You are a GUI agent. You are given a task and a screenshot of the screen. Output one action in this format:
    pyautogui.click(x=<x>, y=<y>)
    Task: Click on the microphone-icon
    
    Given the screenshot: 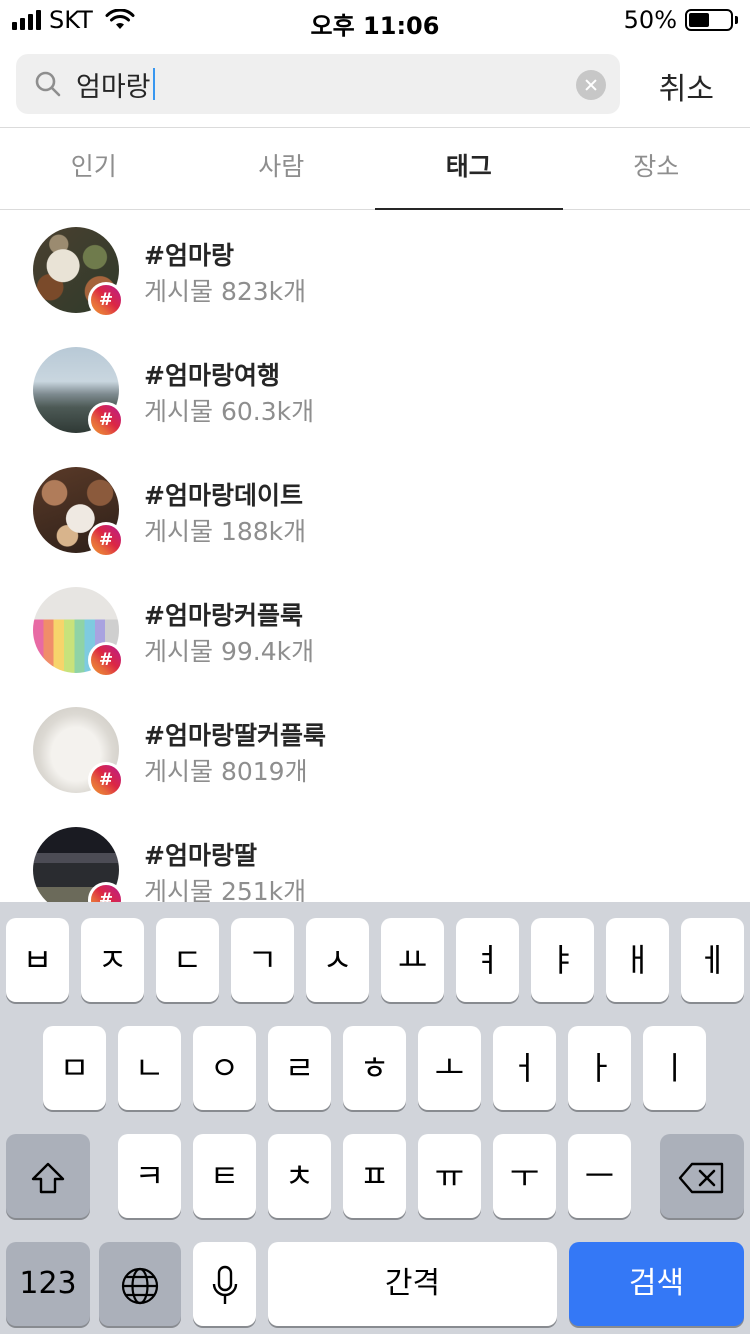 What is the action you would take?
    pyautogui.click(x=224, y=1284)
    